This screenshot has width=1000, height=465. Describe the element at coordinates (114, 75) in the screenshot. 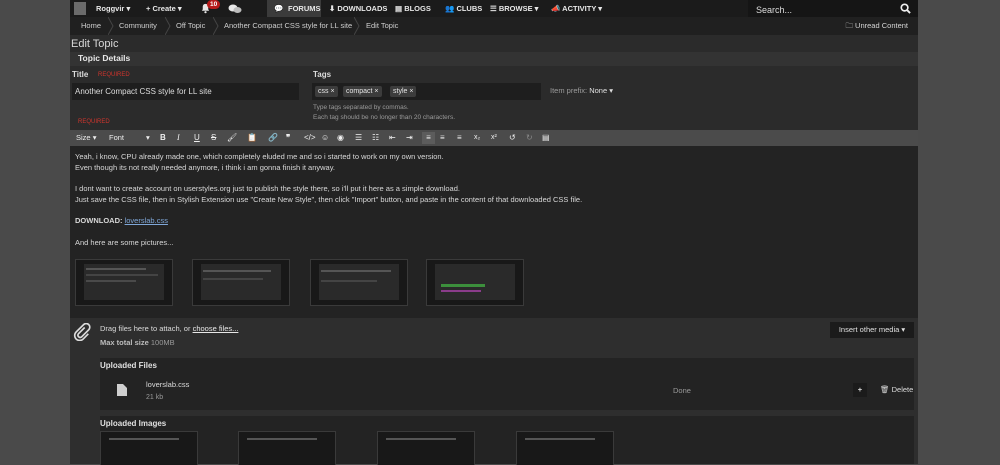

I see `title-required-tag: REQUIRED` at that location.